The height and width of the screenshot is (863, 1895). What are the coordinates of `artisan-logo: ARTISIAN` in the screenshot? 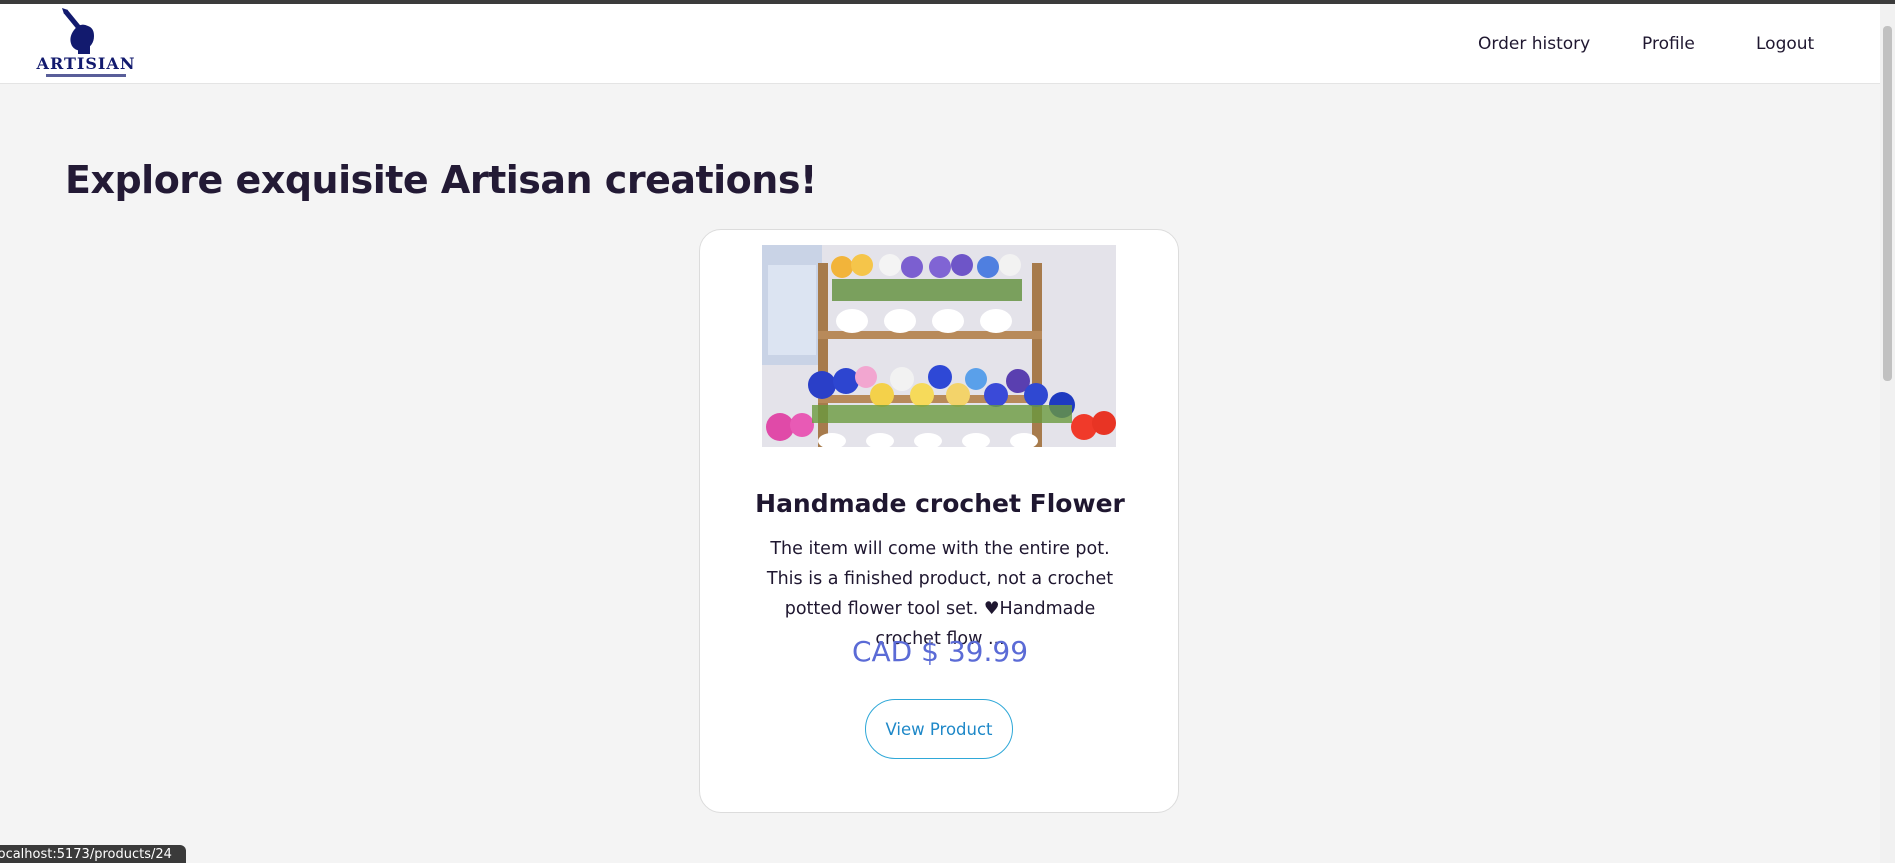 It's located at (86, 46).